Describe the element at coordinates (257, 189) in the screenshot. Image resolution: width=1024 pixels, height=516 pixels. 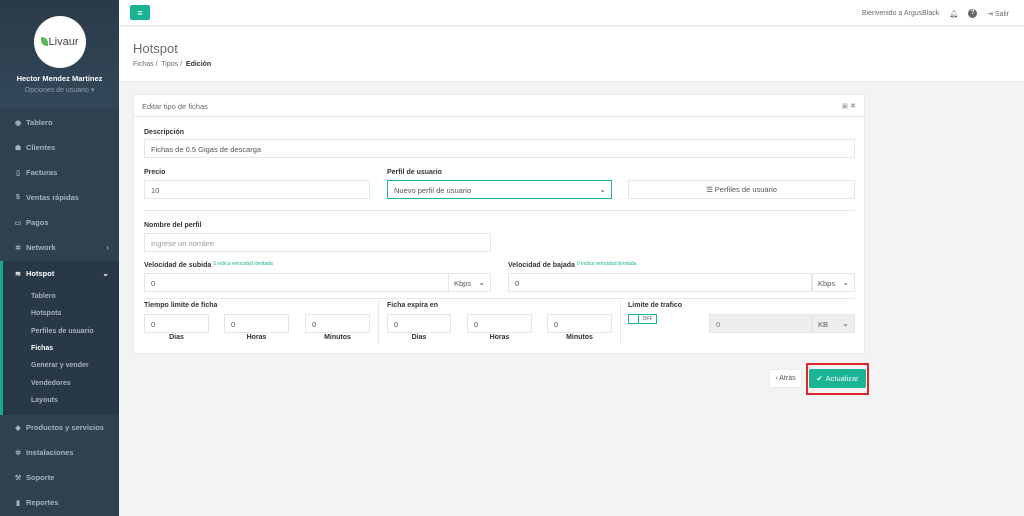
I see `precio-input: 10` at that location.